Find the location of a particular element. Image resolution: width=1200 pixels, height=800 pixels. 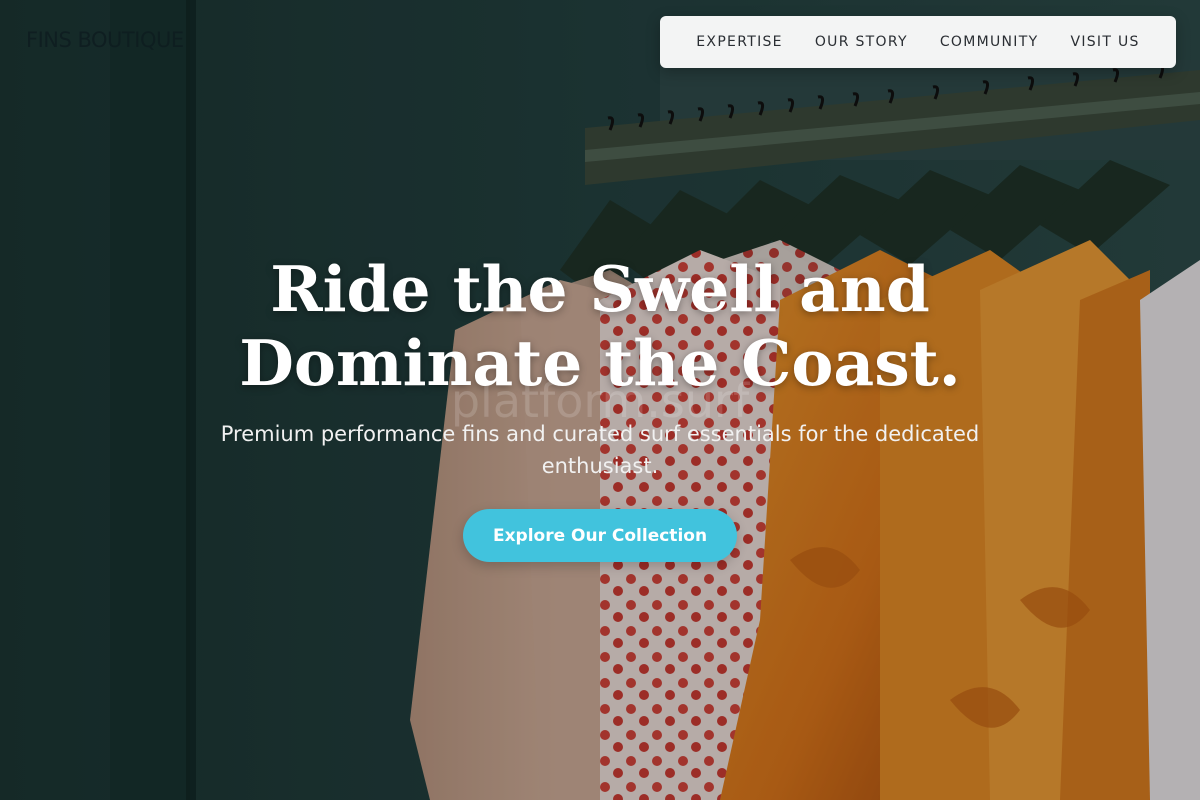

nav-item-visit-us: VISIT US is located at coordinates (1104, 42).